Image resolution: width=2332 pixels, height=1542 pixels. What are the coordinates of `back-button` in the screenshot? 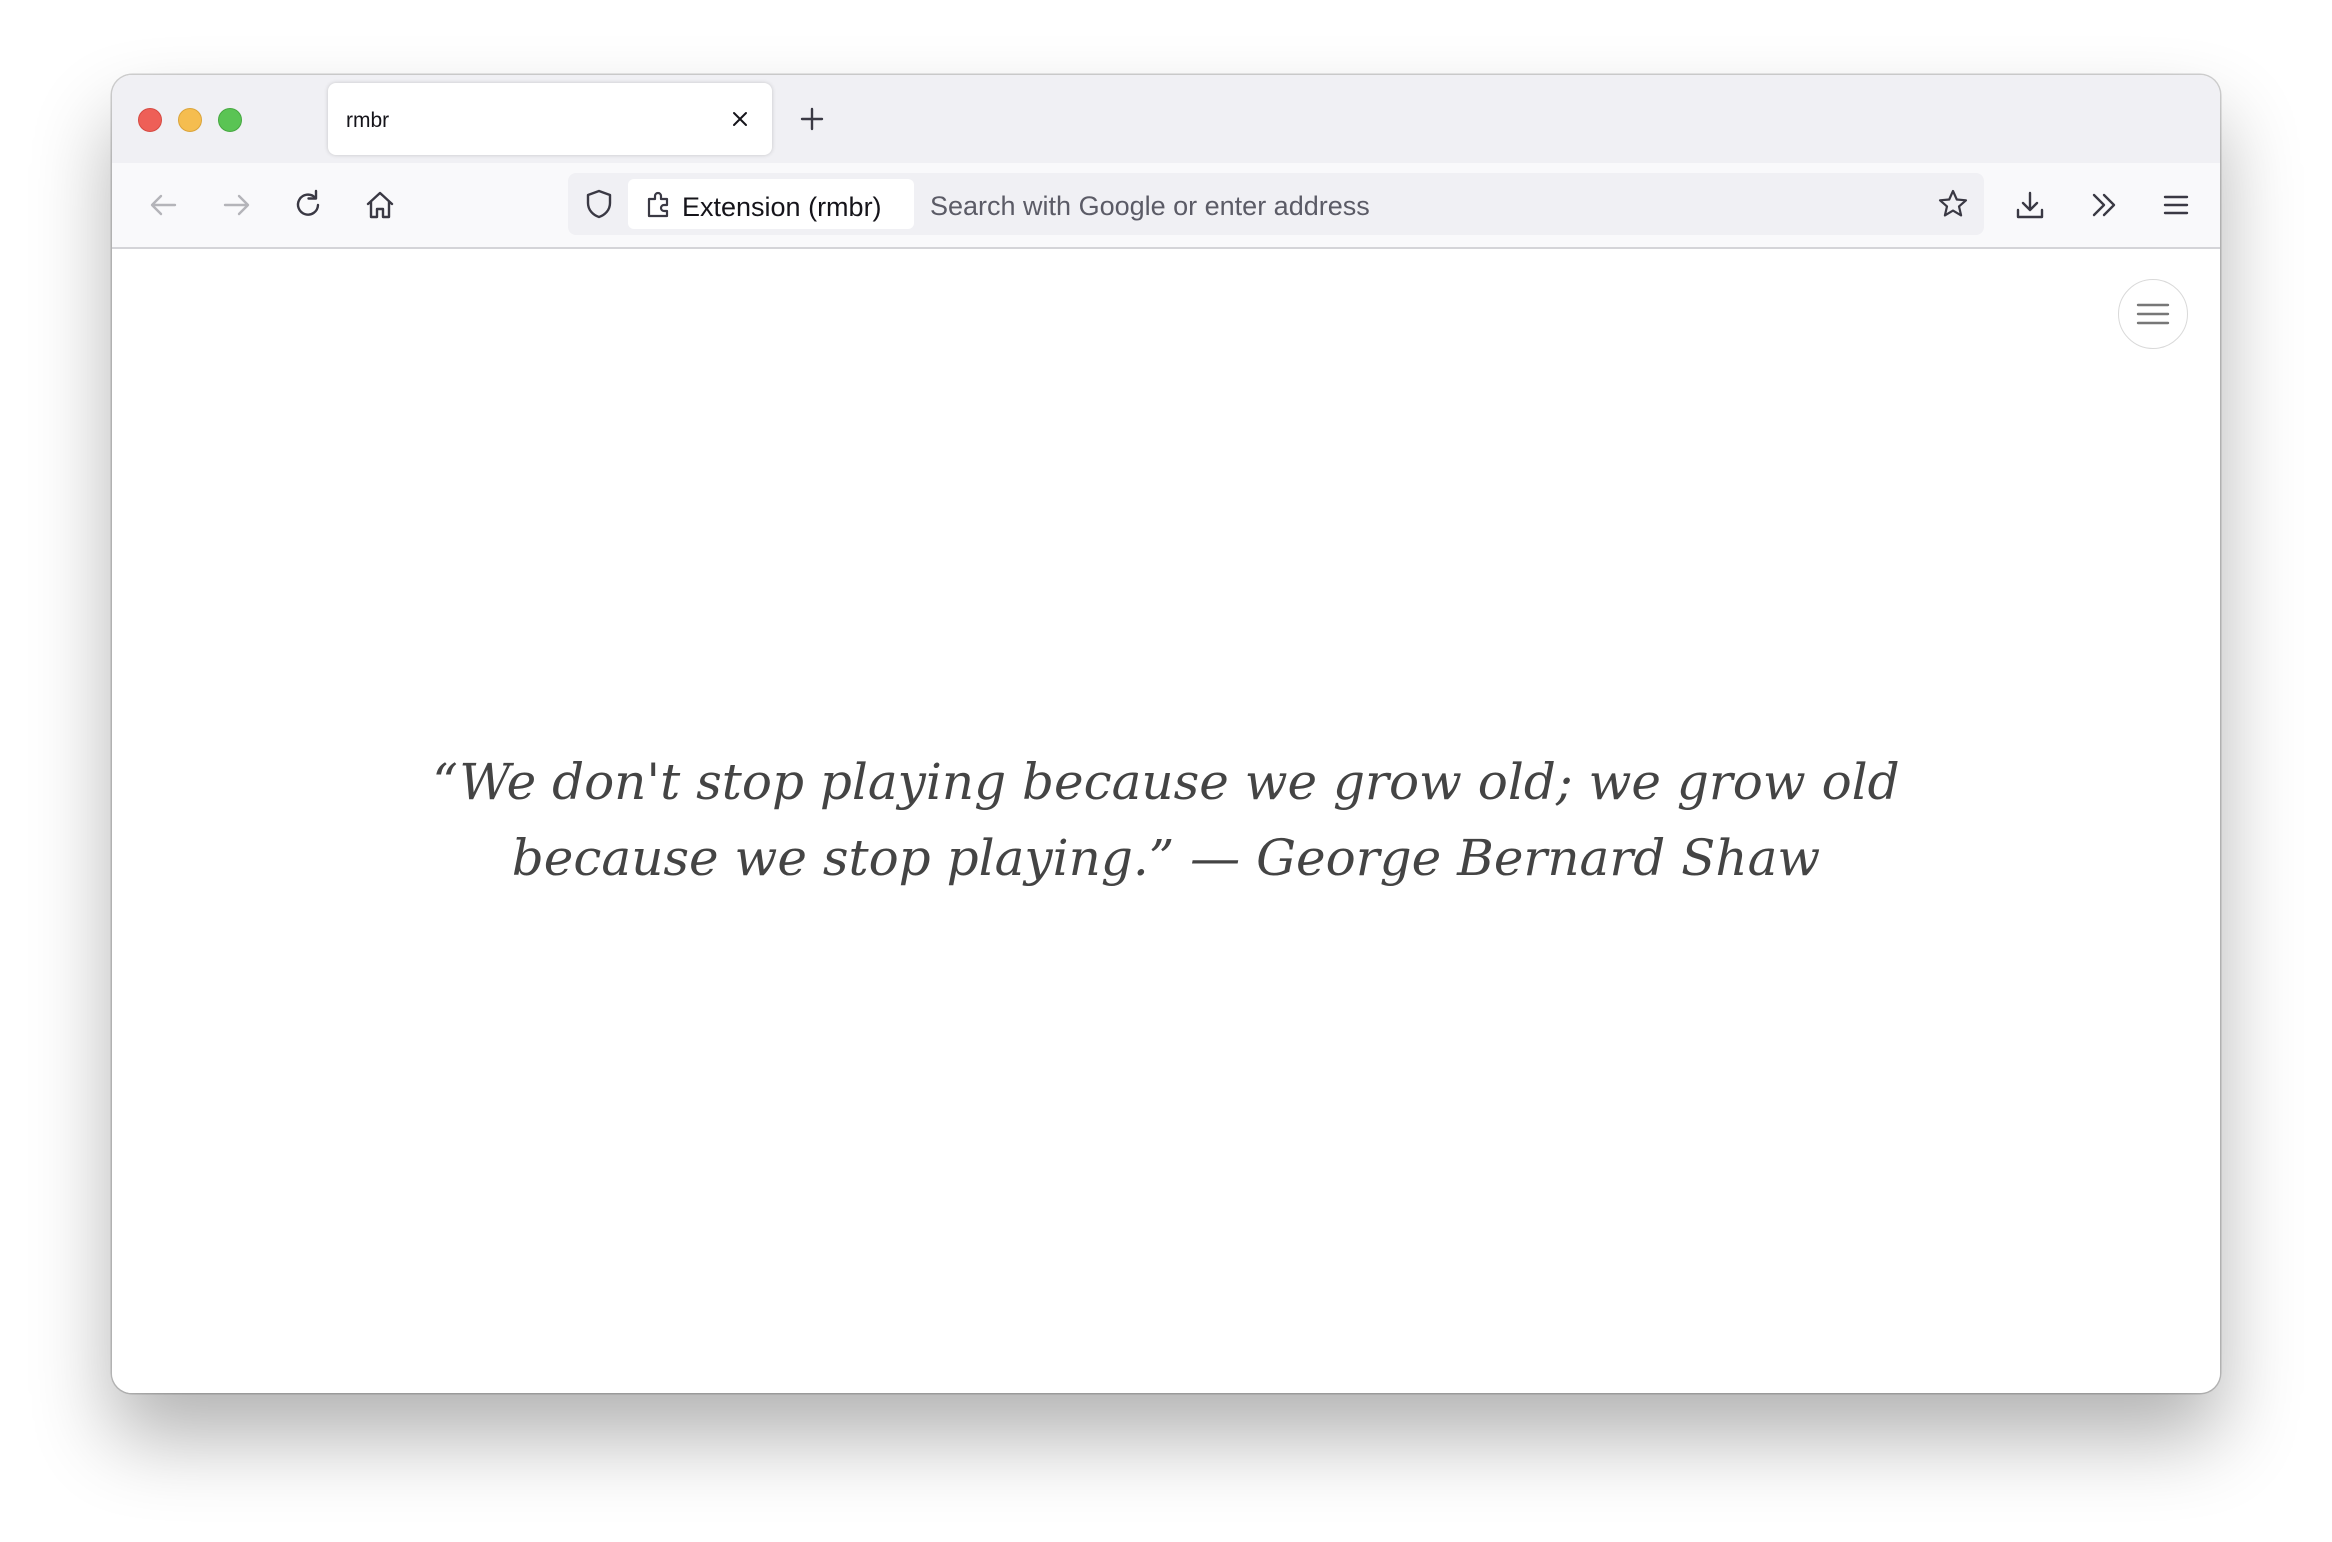 It's located at (164, 205).